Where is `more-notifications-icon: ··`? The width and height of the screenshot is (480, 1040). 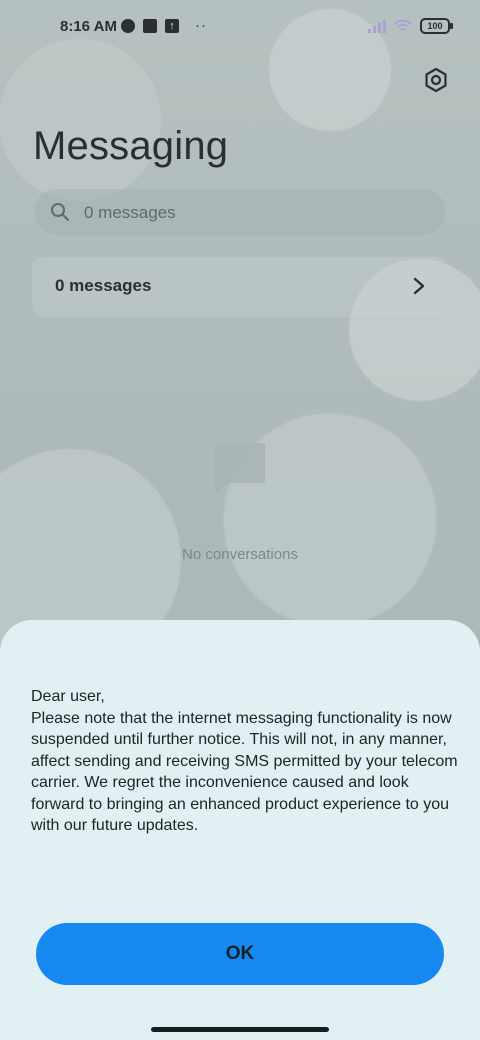
more-notifications-icon: ·· is located at coordinates (201, 25).